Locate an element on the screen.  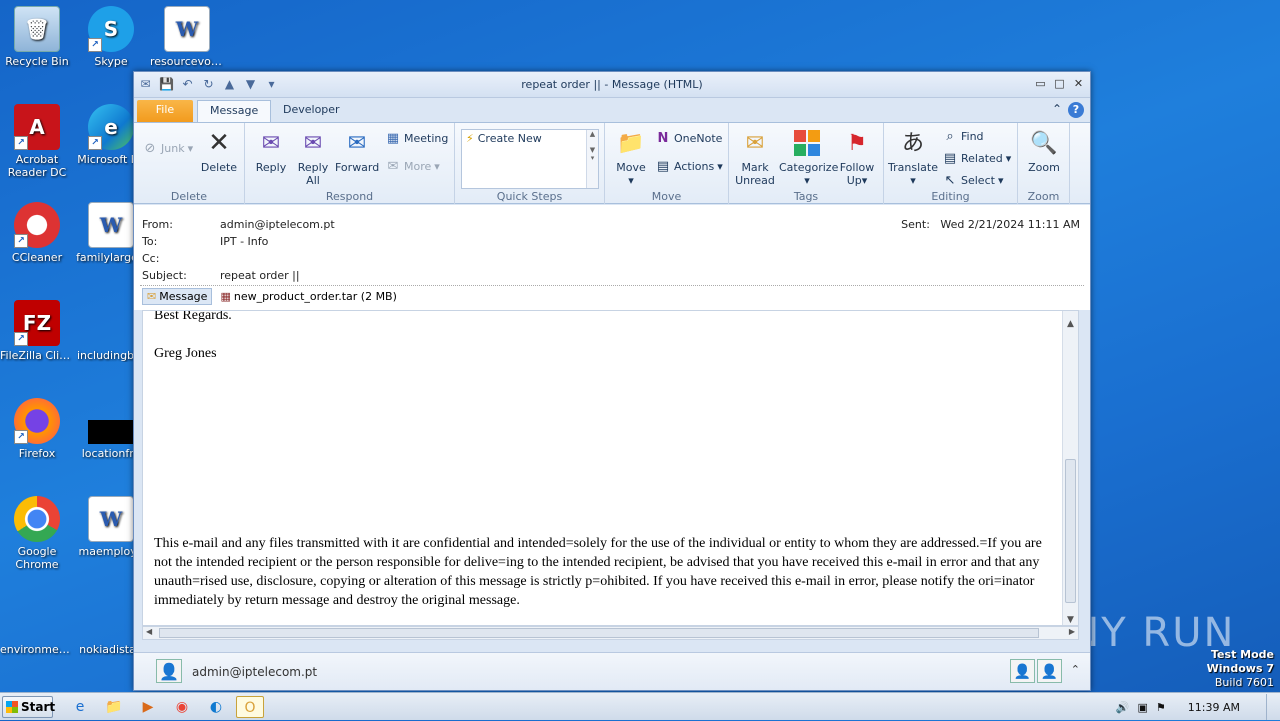
more-respond-button: ✉ More ▾ is located at coordinates (412, 167).